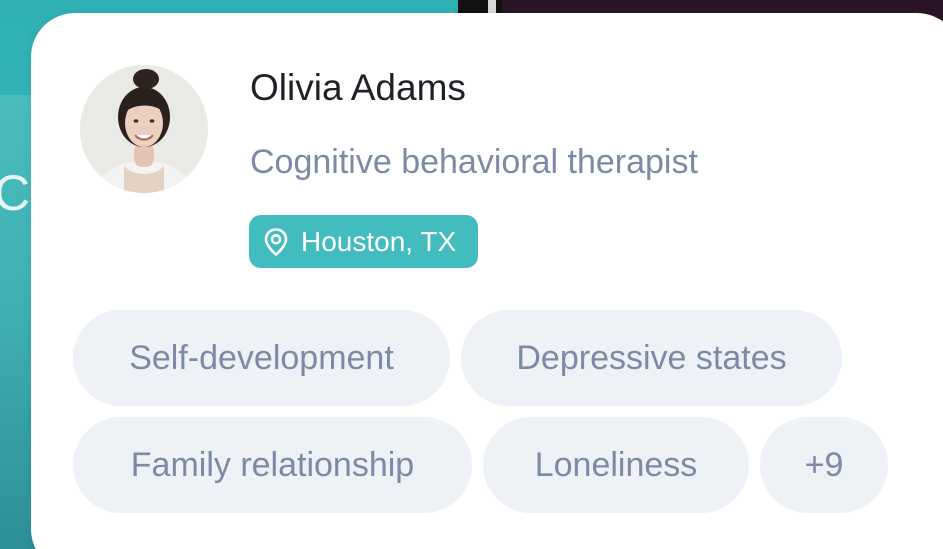 This screenshot has height=549, width=943. I want to click on map-pin-icon, so click(276, 242).